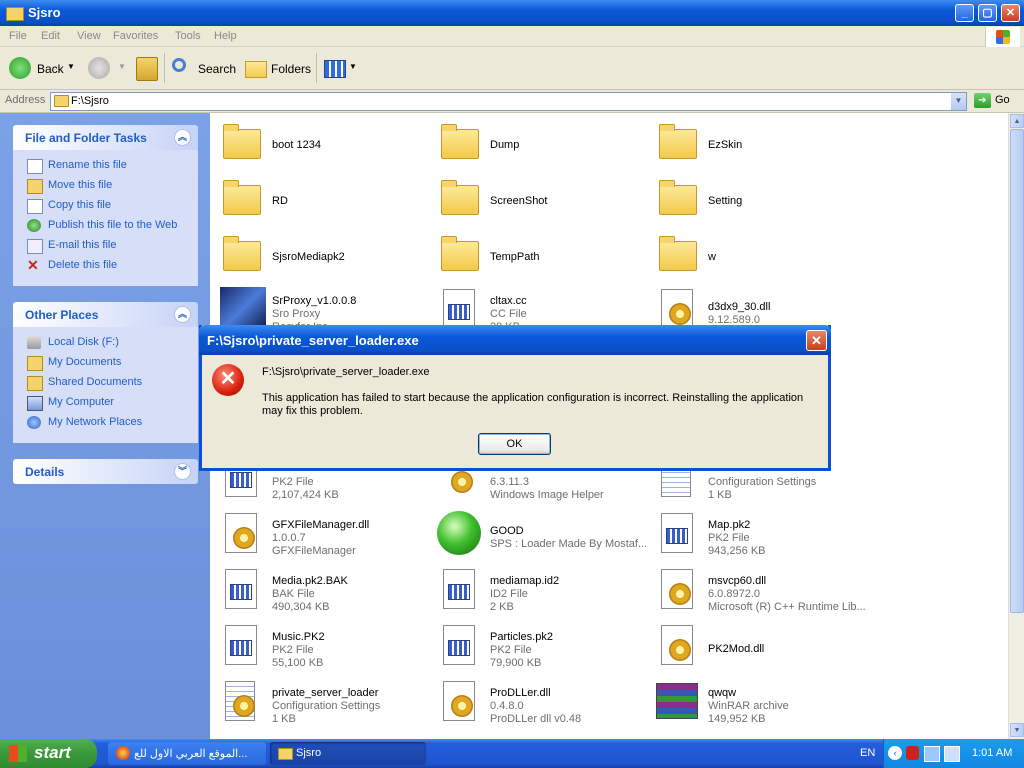 This screenshot has height=768, width=1024. What do you see at coordinates (71, 66) in the screenshot?
I see `back-dropdown-icon: ▼` at bounding box center [71, 66].